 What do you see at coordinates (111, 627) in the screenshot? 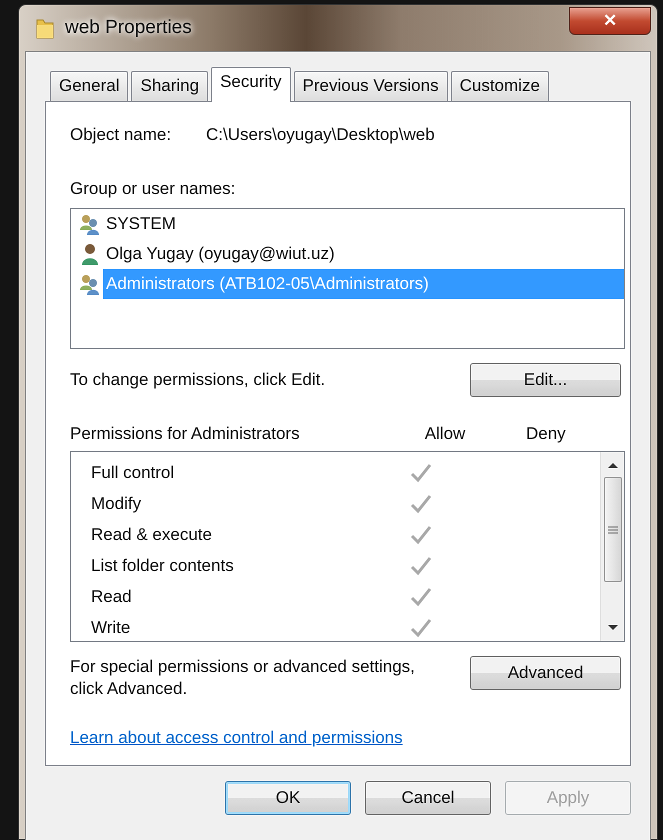
I see `permission-name: Write` at bounding box center [111, 627].